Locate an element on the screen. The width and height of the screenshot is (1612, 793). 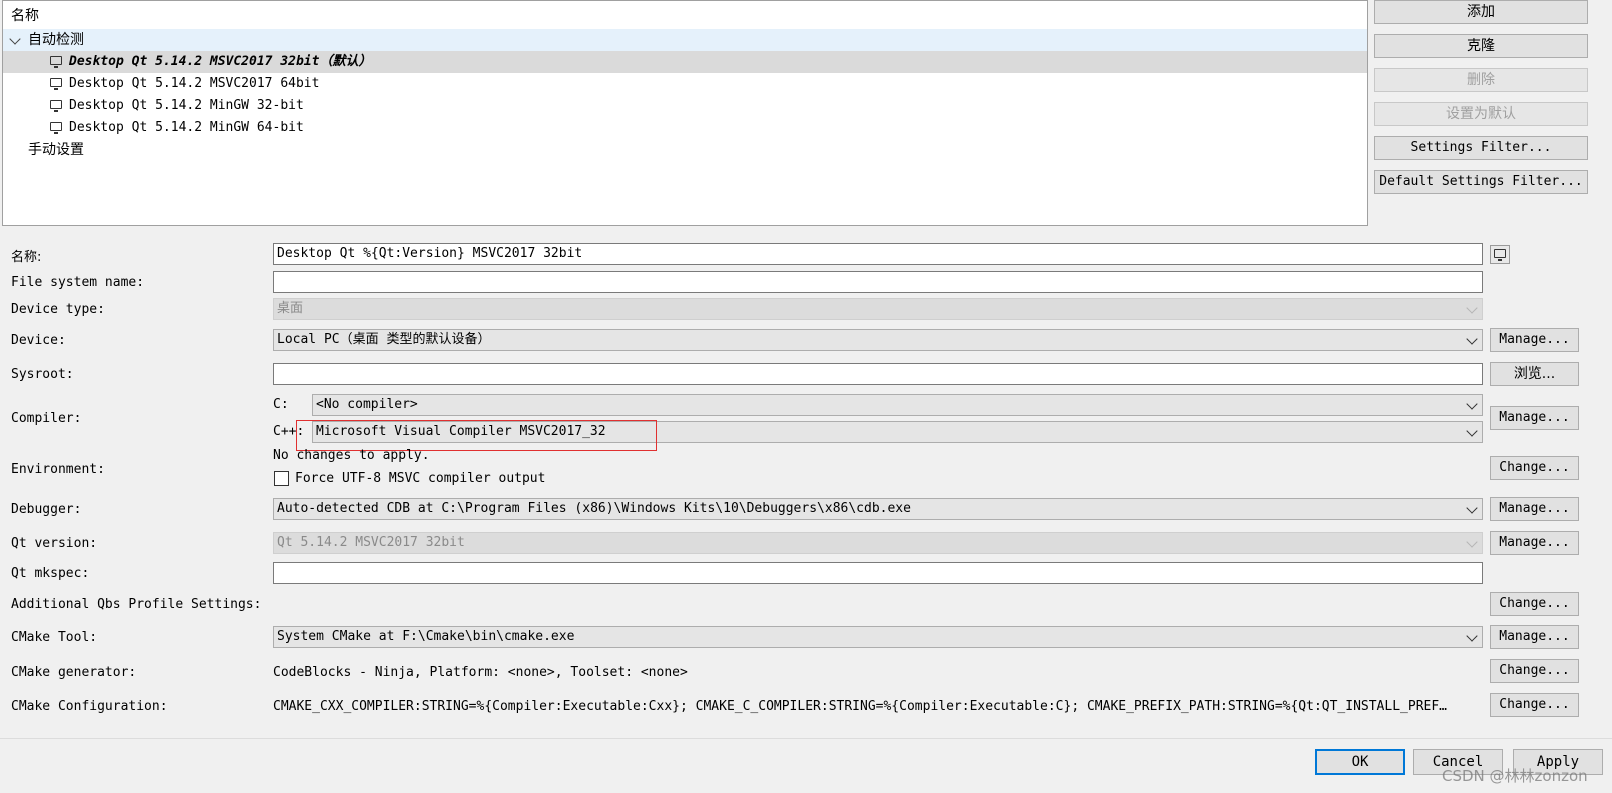
device-label: Device: is located at coordinates (38, 340).